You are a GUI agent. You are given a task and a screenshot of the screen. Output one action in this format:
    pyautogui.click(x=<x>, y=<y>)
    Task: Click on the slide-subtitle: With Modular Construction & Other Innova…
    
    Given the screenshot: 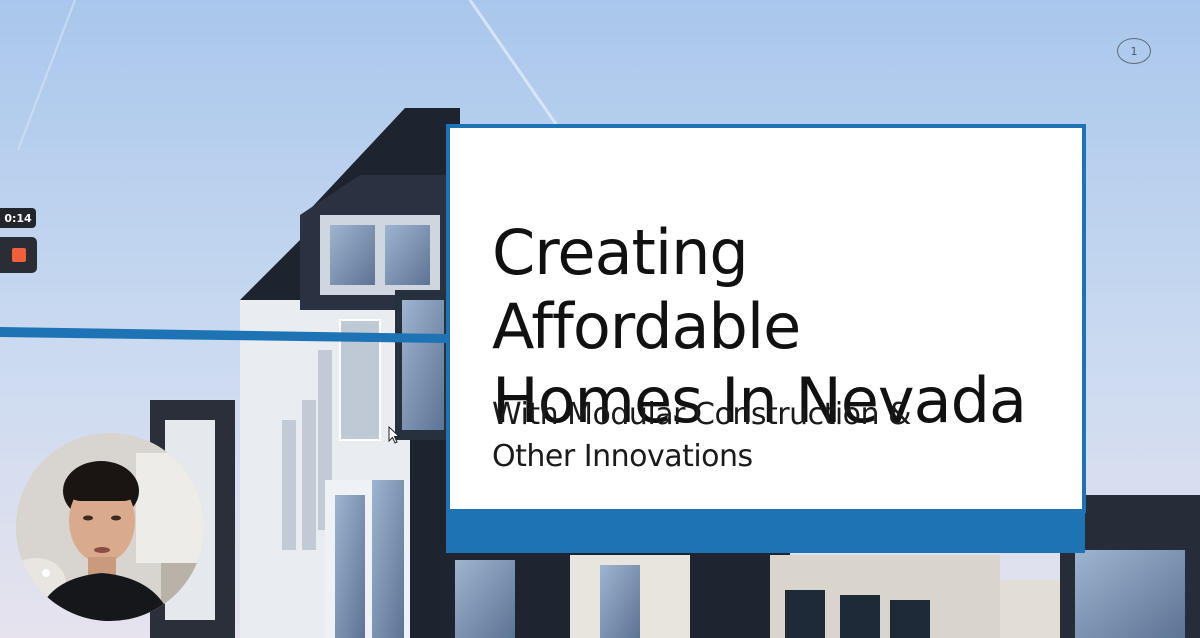 What is the action you would take?
    pyautogui.click(x=701, y=435)
    